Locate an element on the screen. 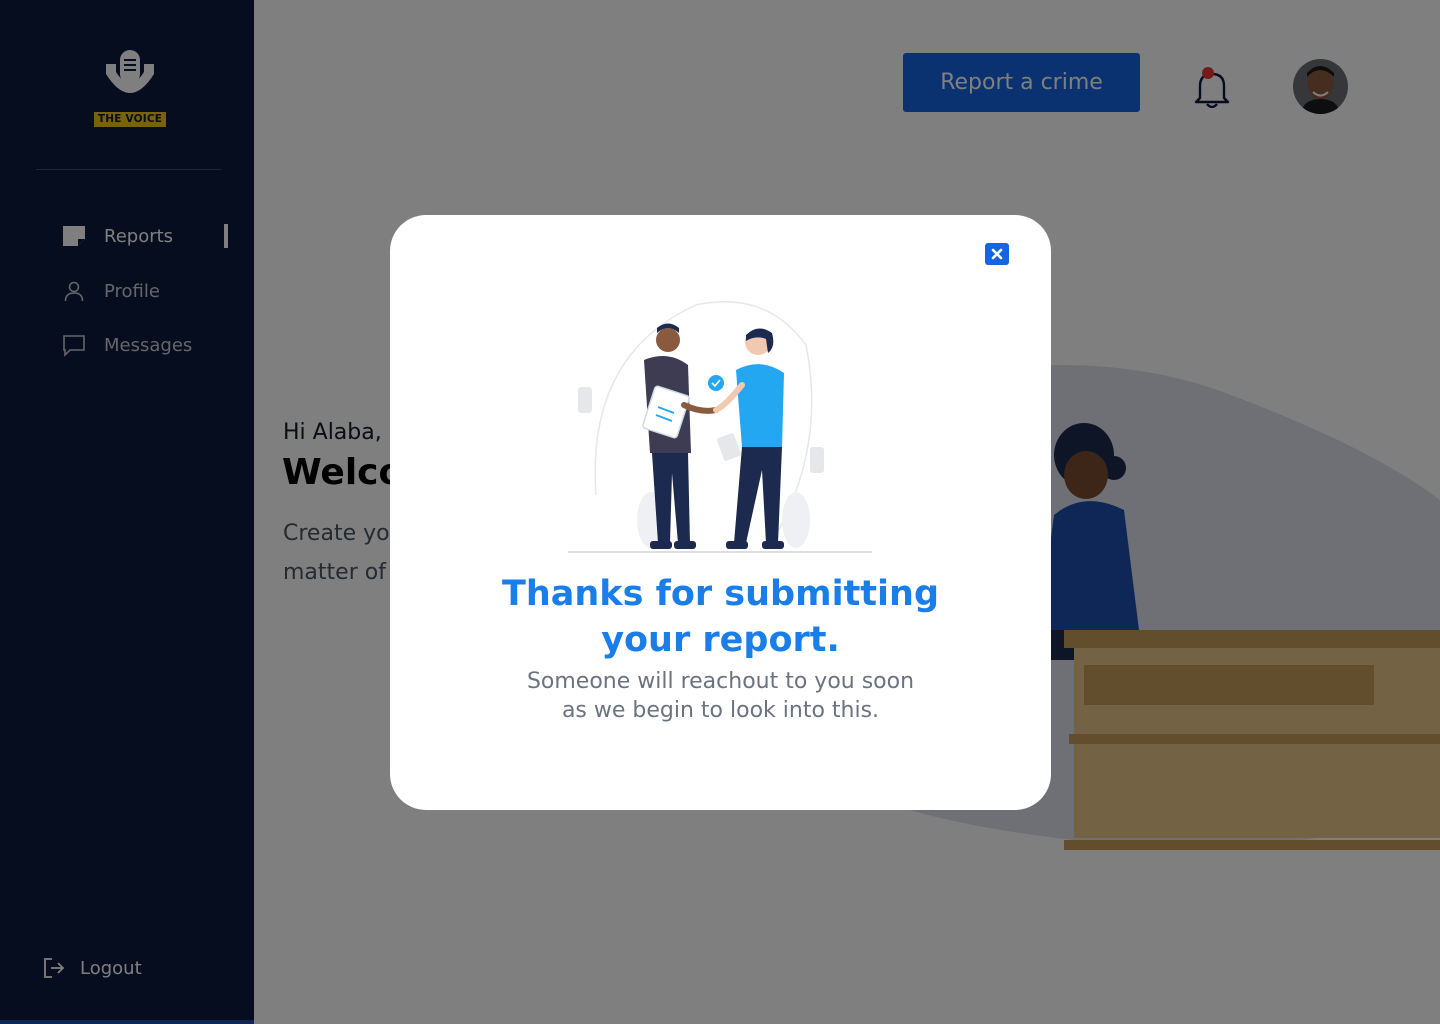  close-button is located at coordinates (997, 254).